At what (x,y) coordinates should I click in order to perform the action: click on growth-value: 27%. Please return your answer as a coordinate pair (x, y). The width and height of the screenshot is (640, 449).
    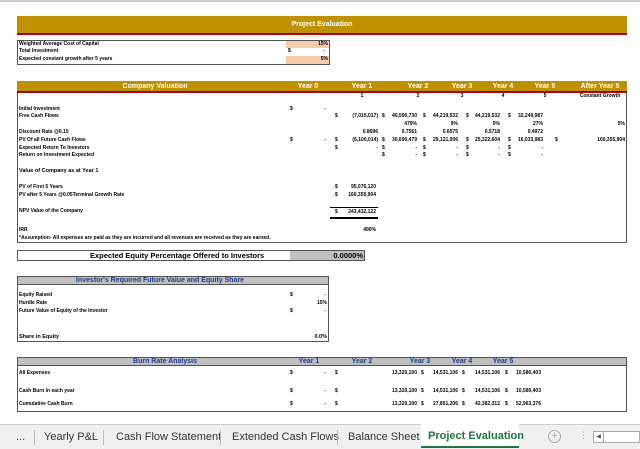
    Looking at the image, I should click on (537, 124).